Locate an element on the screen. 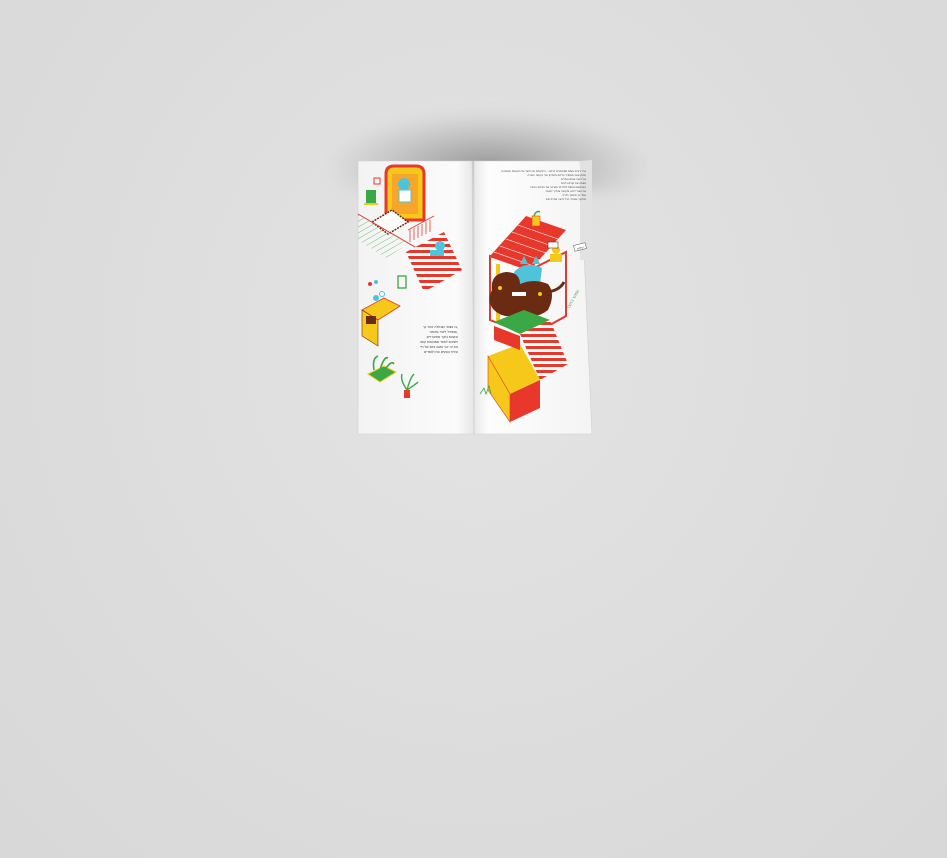 The image size is (947, 858). left-text-line: ובשעת בוקר מתעוררים is located at coordinates (443, 337).